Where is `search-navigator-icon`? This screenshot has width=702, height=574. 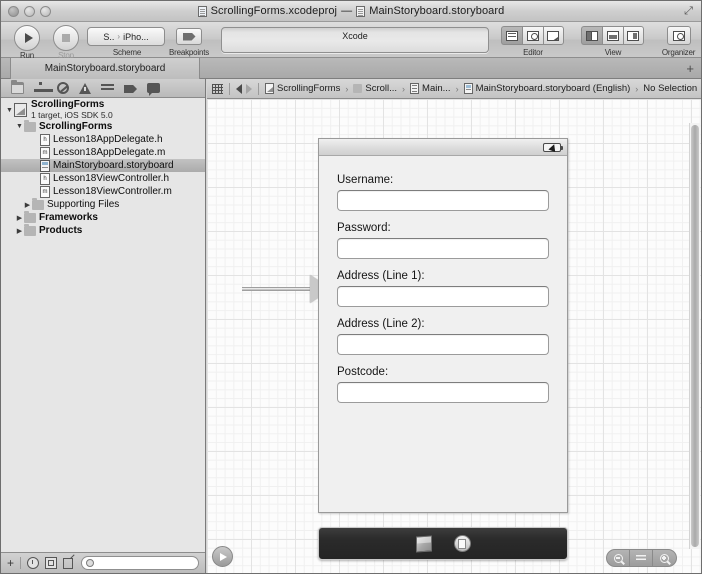
search-navigator-icon is located at coordinates (63, 88).